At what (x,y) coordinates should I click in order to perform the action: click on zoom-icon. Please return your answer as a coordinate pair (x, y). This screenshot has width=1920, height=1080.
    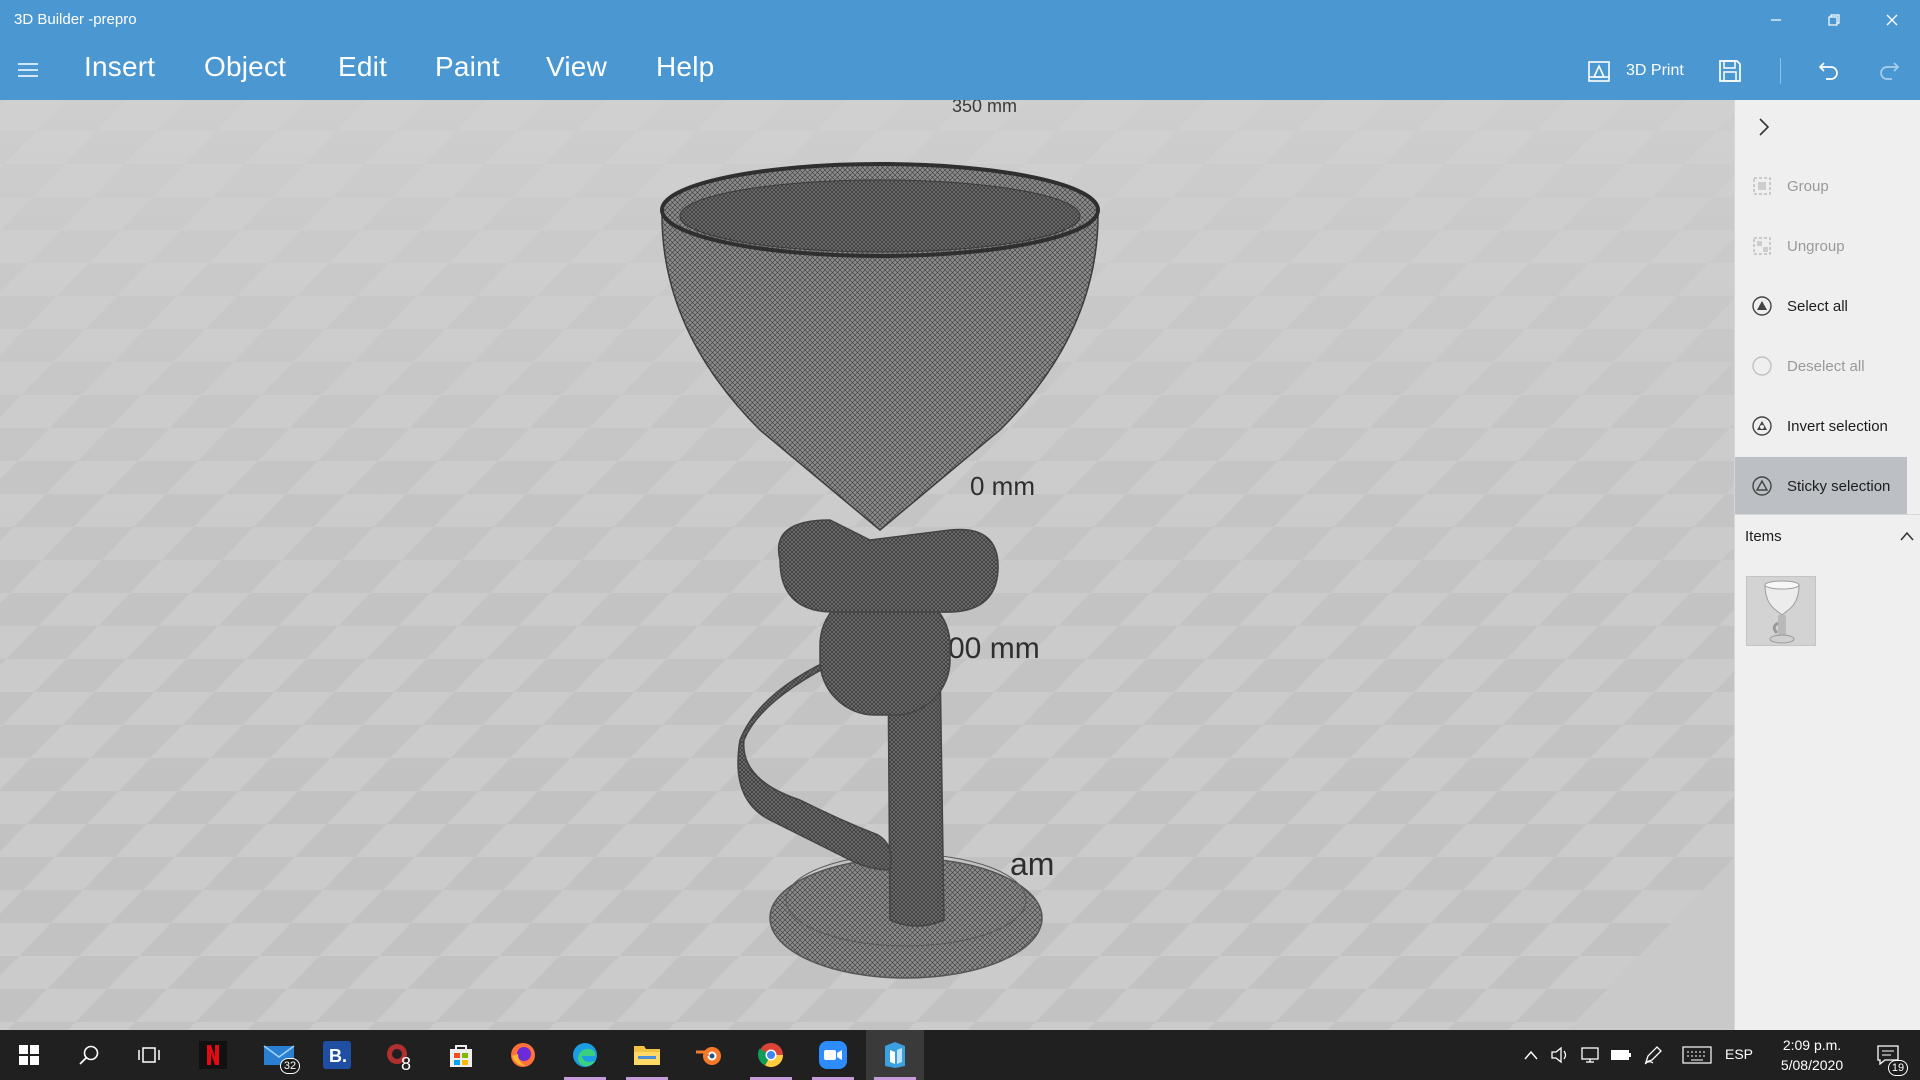
    Looking at the image, I should click on (833, 1055).